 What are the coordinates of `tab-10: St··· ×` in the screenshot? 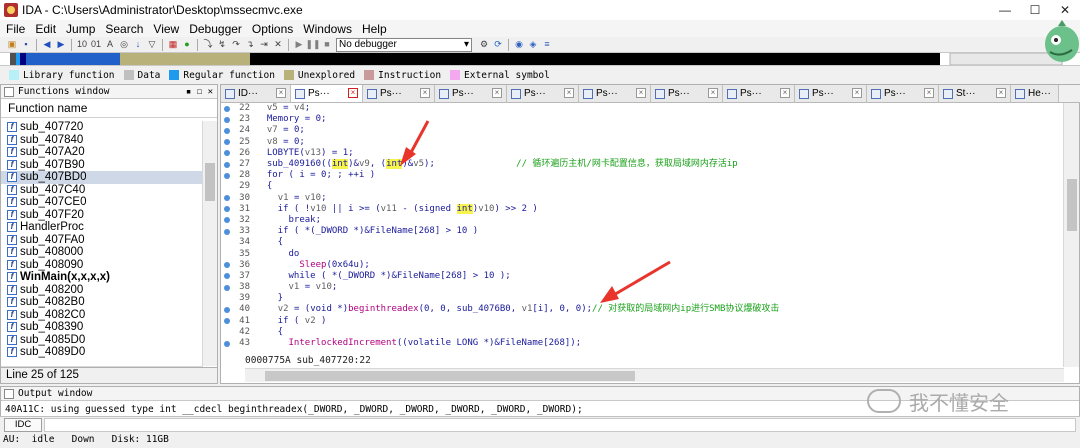 It's located at (975, 93).